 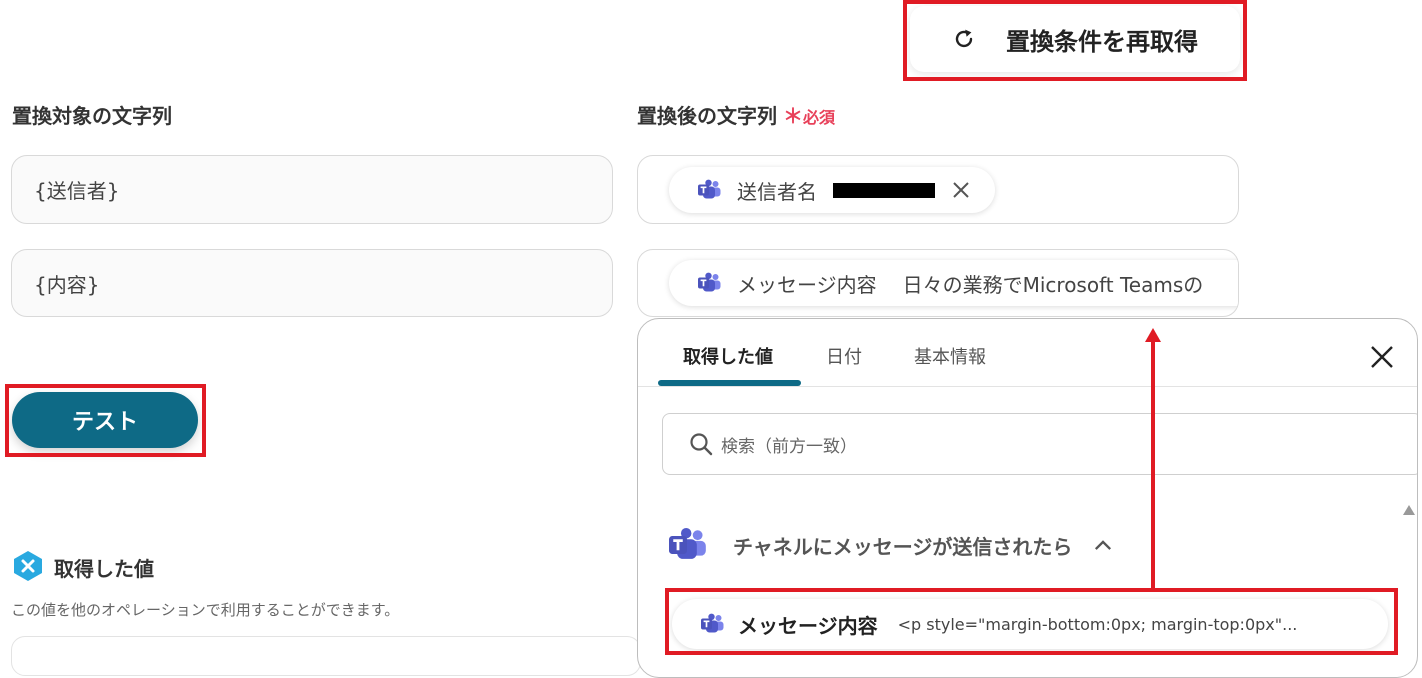 What do you see at coordinates (832, 190) in the screenshot?
I see `variable-chip: 送信者名` at bounding box center [832, 190].